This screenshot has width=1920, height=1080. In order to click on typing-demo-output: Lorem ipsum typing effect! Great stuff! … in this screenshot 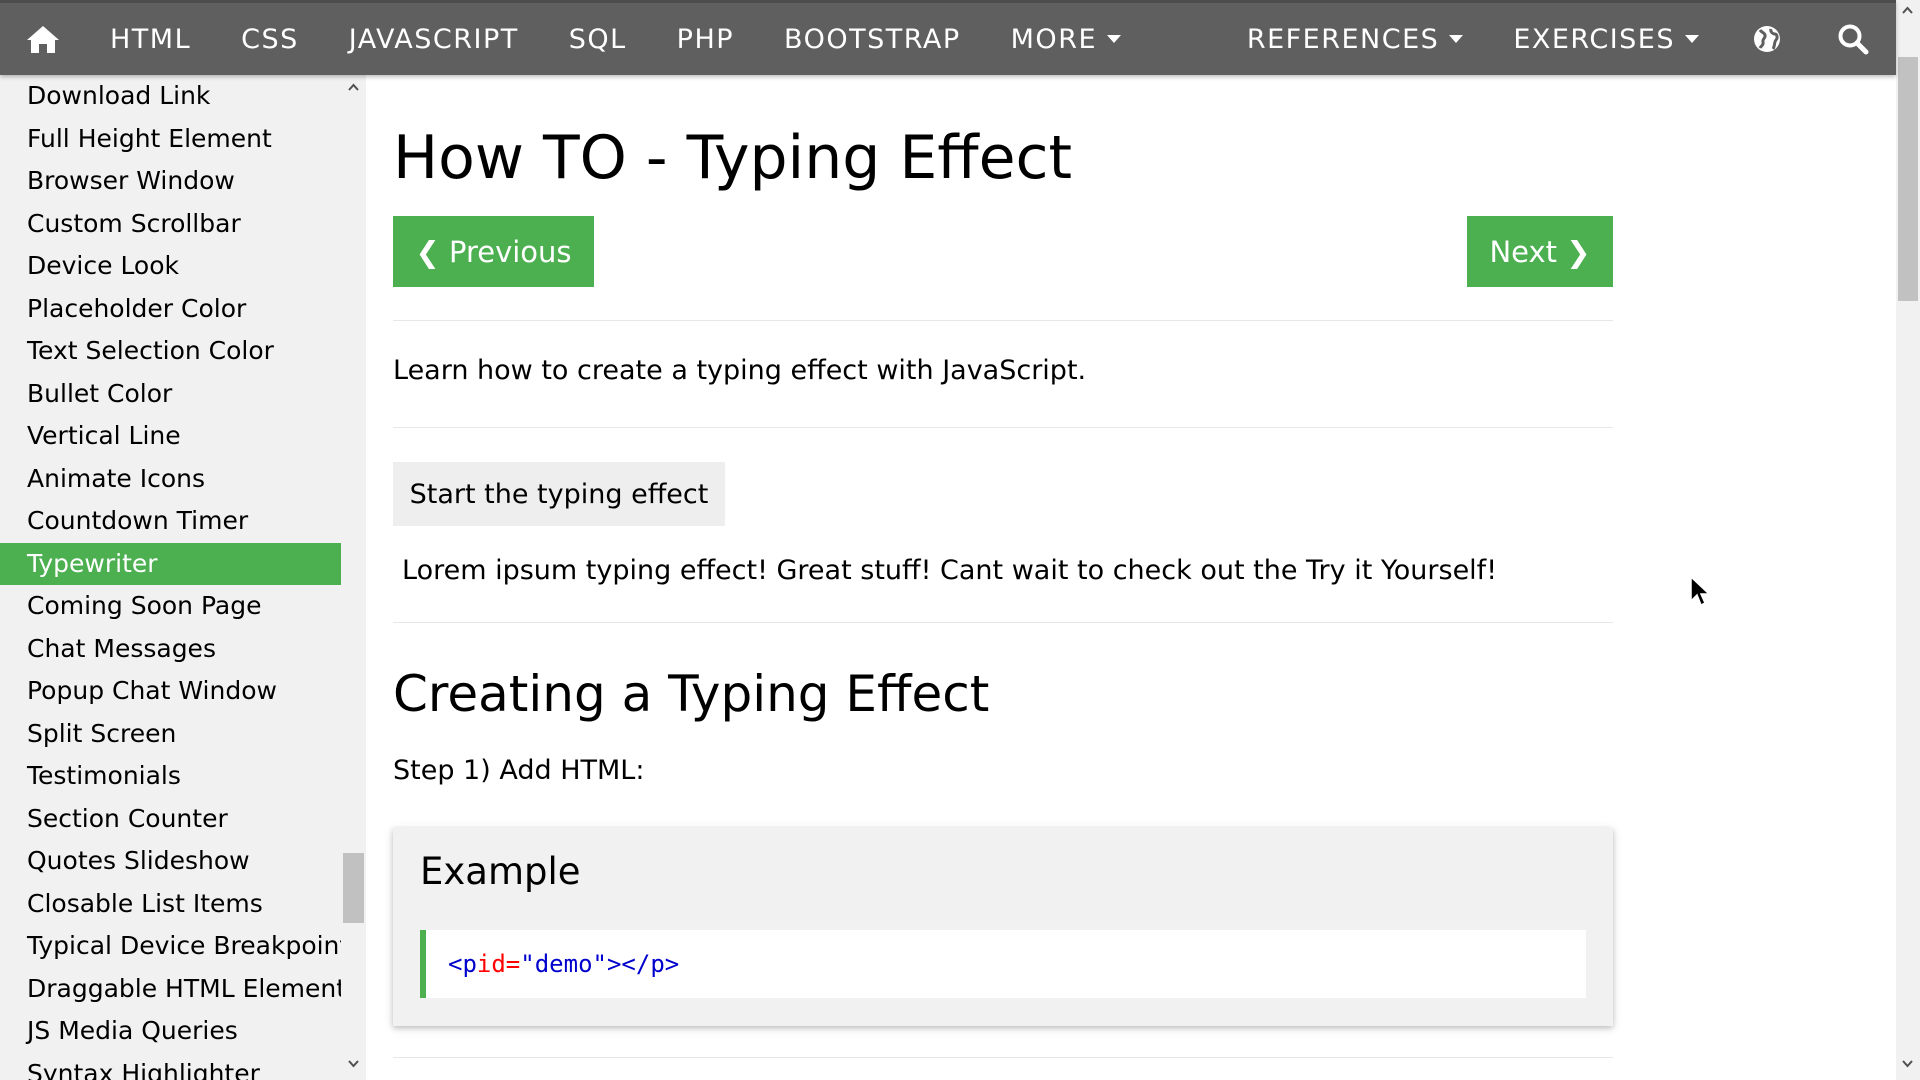, I will do `click(950, 570)`.